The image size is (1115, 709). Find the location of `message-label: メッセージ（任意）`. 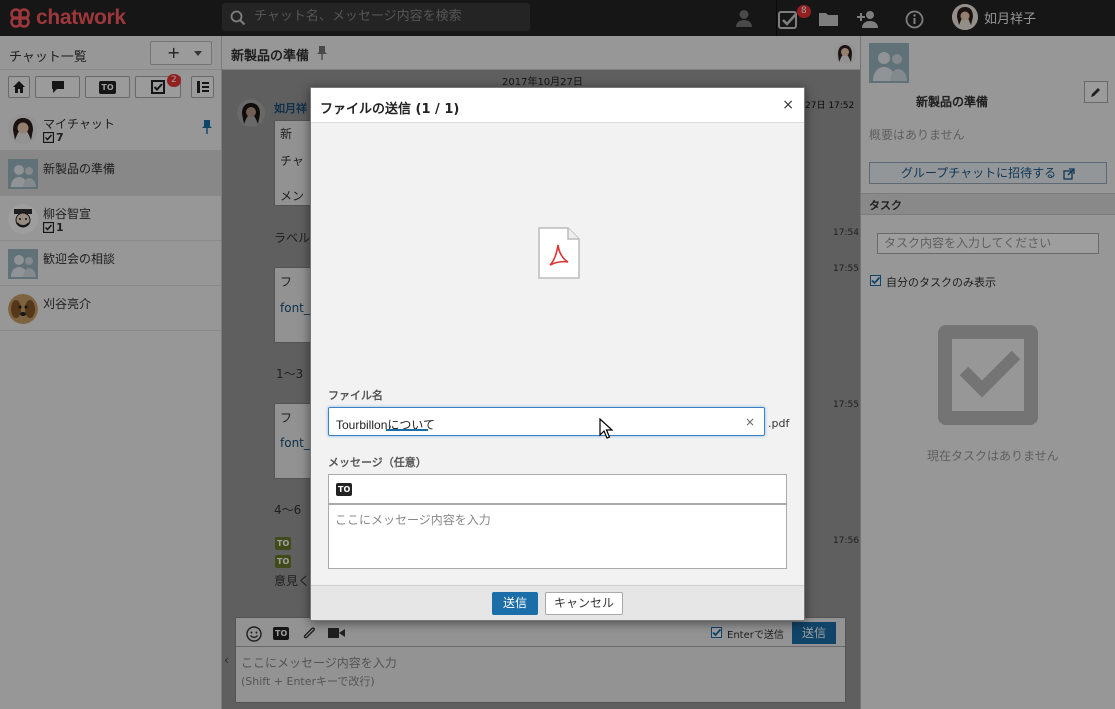

message-label: メッセージ（任意） is located at coordinates (377, 462).